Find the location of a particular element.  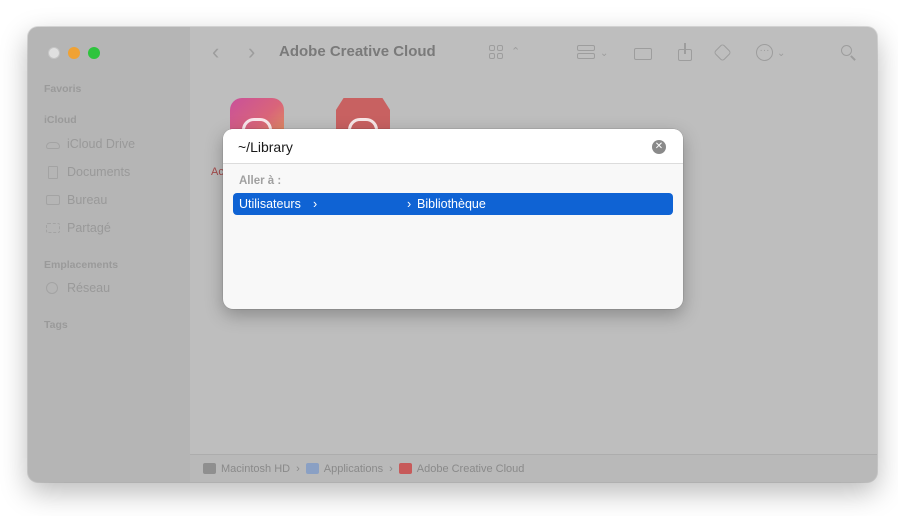

suggestion-segment-library: Bibliothèque is located at coordinates (451, 204).